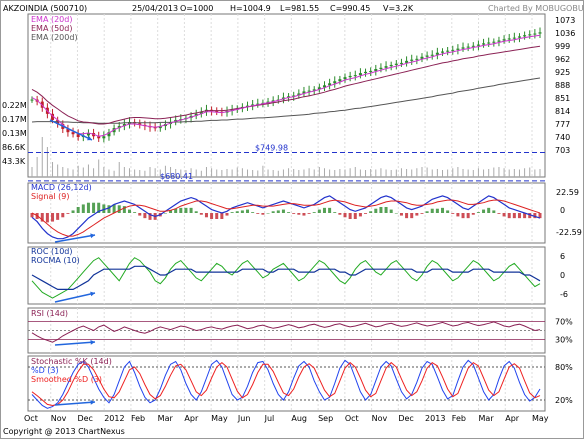 The width and height of the screenshot is (584, 439). I want to click on charted-by: Charted By MOBUGOBU, so click(536, 8).